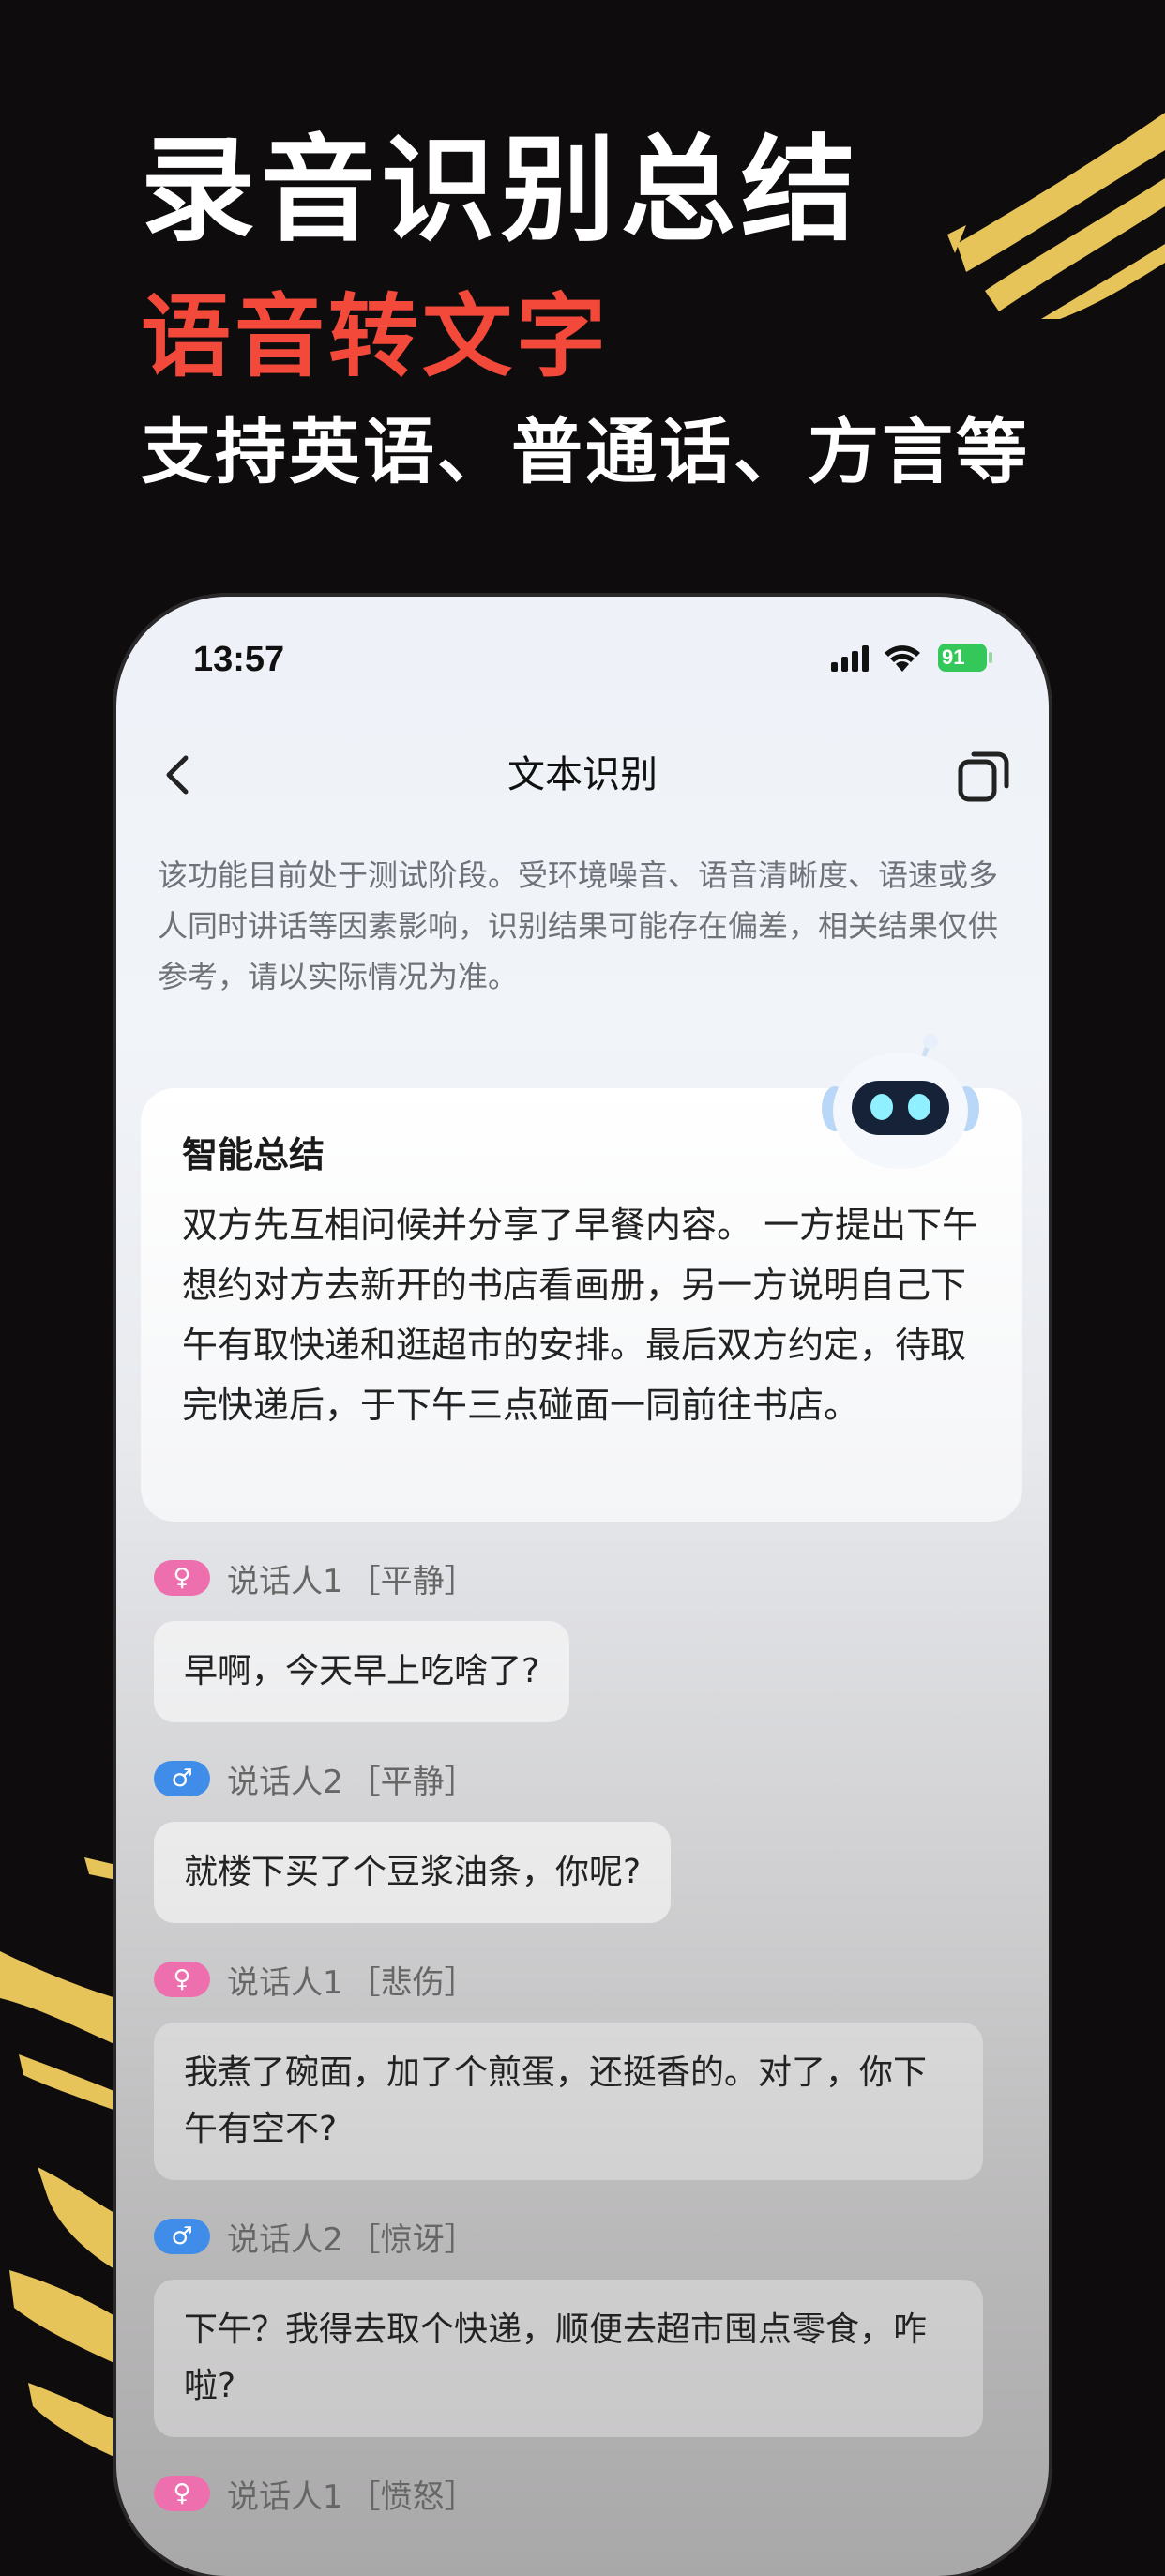 The width and height of the screenshot is (1165, 2576). I want to click on battery-indicator: 91, so click(965, 658).